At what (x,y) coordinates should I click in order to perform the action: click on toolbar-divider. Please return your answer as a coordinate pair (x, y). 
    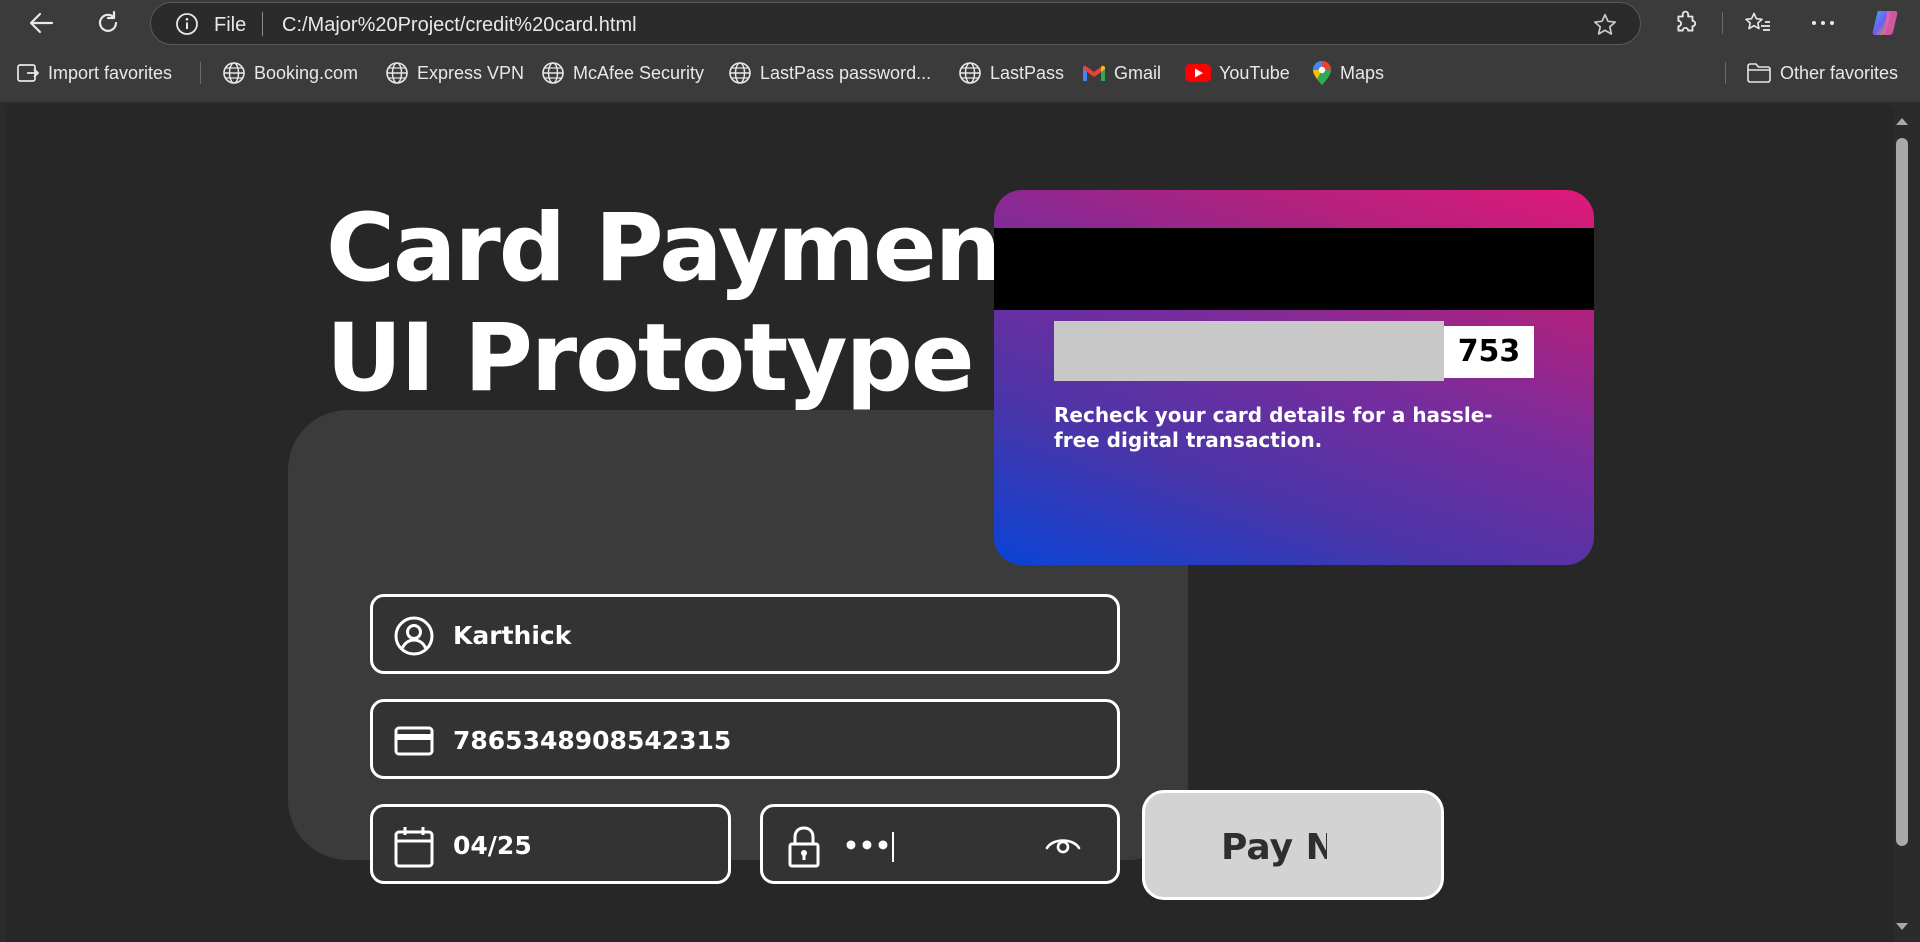
    Looking at the image, I should click on (1722, 23).